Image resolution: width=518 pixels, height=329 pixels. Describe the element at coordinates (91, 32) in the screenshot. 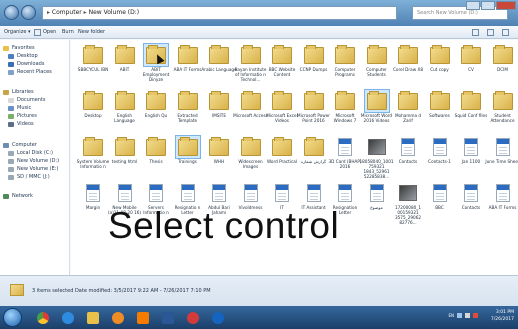

I see `new-folder-button: New folder` at that location.